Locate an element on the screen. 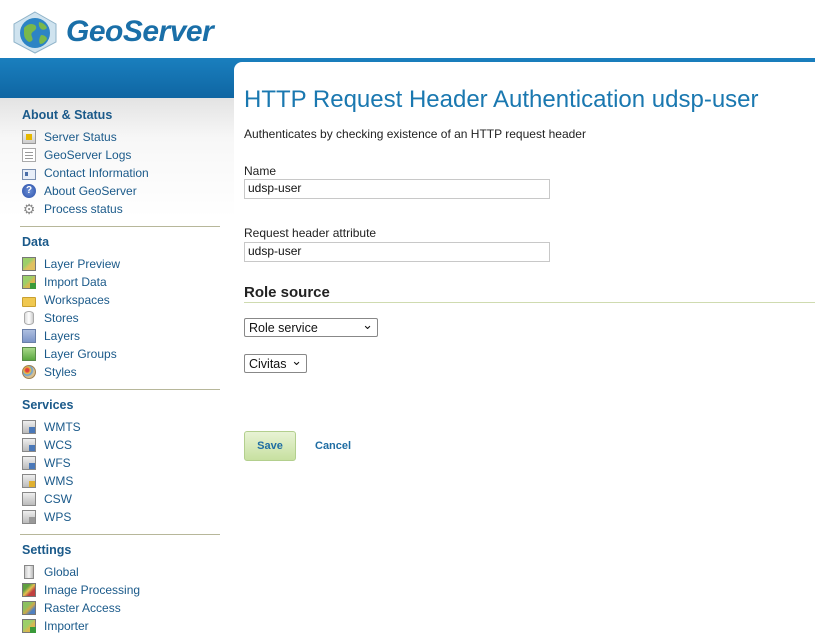  contact-card-icon is located at coordinates (29, 174).